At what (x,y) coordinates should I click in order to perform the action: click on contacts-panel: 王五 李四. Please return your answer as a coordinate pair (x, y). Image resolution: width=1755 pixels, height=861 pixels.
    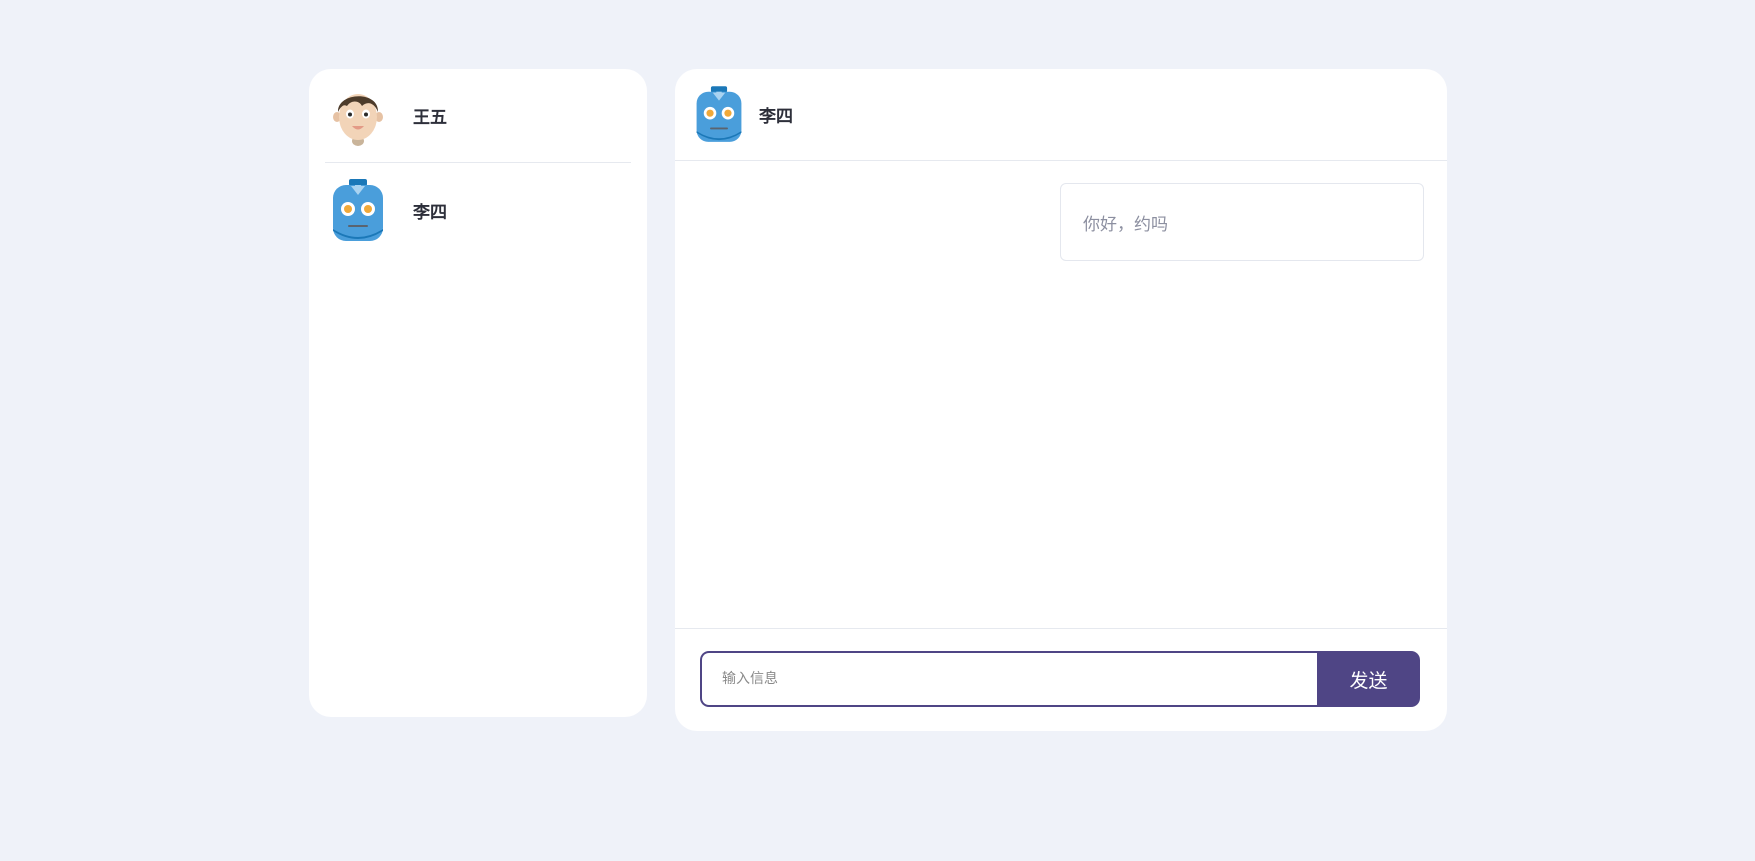
    Looking at the image, I should click on (478, 393).